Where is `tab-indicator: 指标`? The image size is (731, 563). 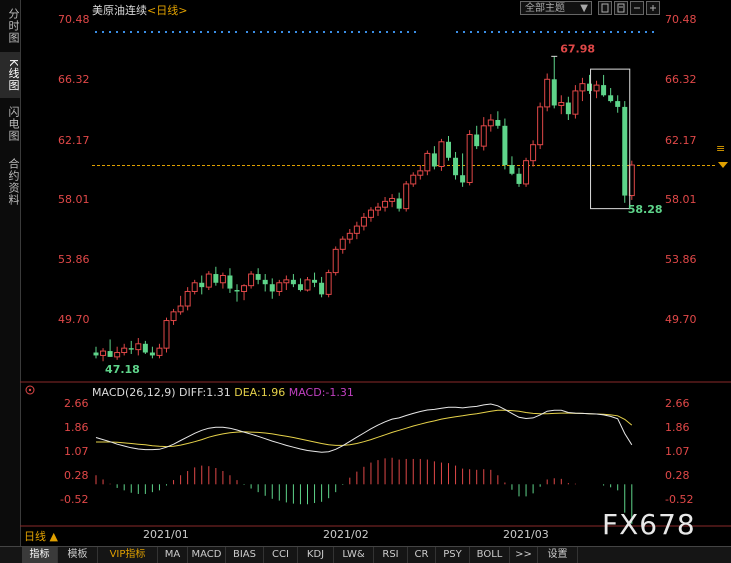 tab-indicator: 指标 is located at coordinates (40, 555).